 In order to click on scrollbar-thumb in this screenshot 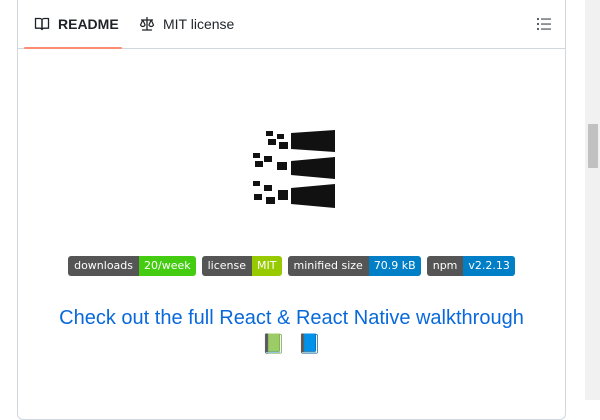, I will do `click(593, 146)`.